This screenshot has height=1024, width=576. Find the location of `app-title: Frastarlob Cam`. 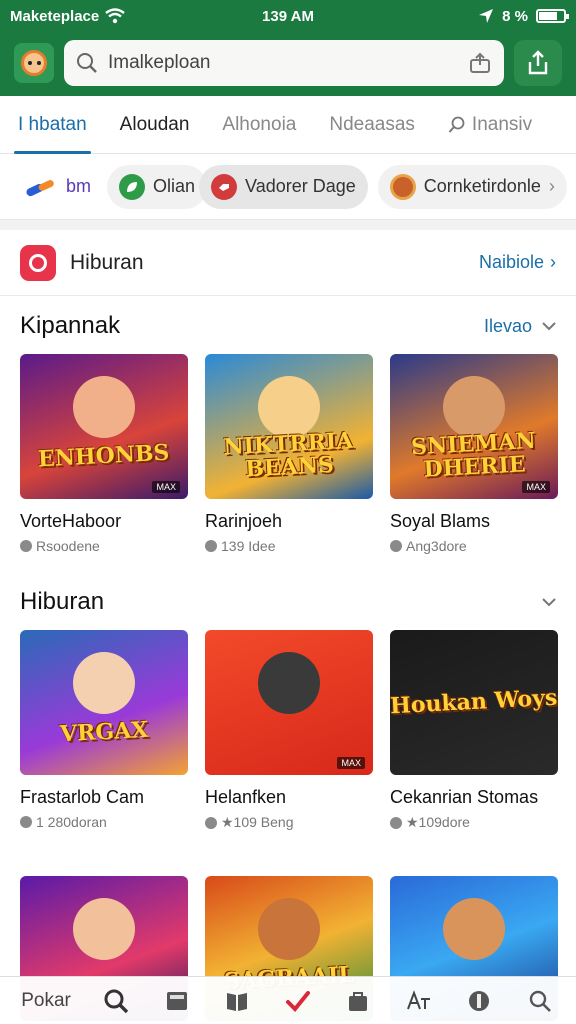

app-title: Frastarlob Cam is located at coordinates (82, 797).